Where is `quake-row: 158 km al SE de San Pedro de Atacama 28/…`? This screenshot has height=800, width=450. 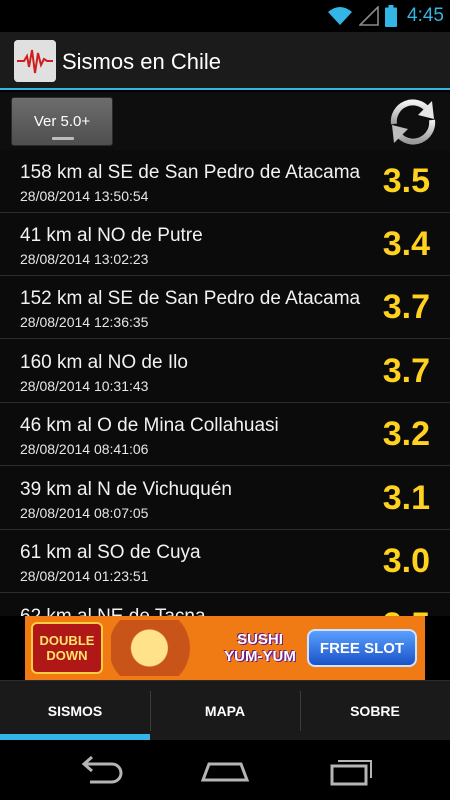
quake-row: 158 km al SE de San Pedro de Atacama 28/… is located at coordinates (225, 181).